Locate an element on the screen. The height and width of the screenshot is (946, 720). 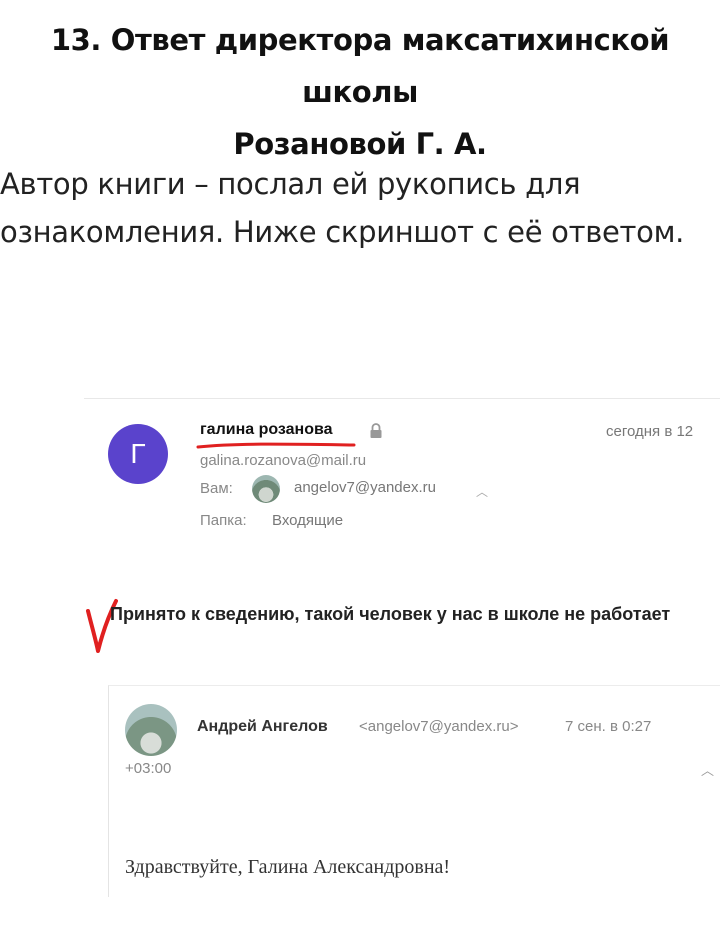
quoted-sender-name: Андрей Ангелов is located at coordinates (262, 727).